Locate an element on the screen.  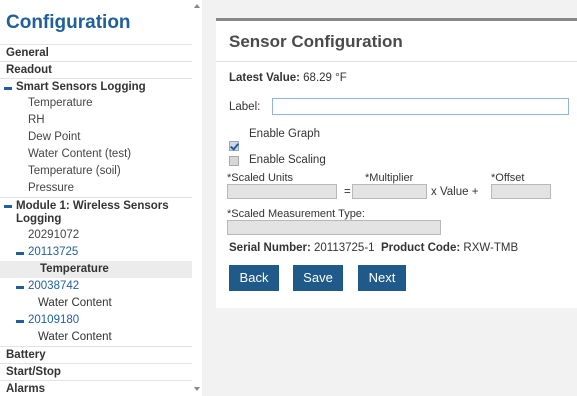
scaled-type-input is located at coordinates (334, 227).